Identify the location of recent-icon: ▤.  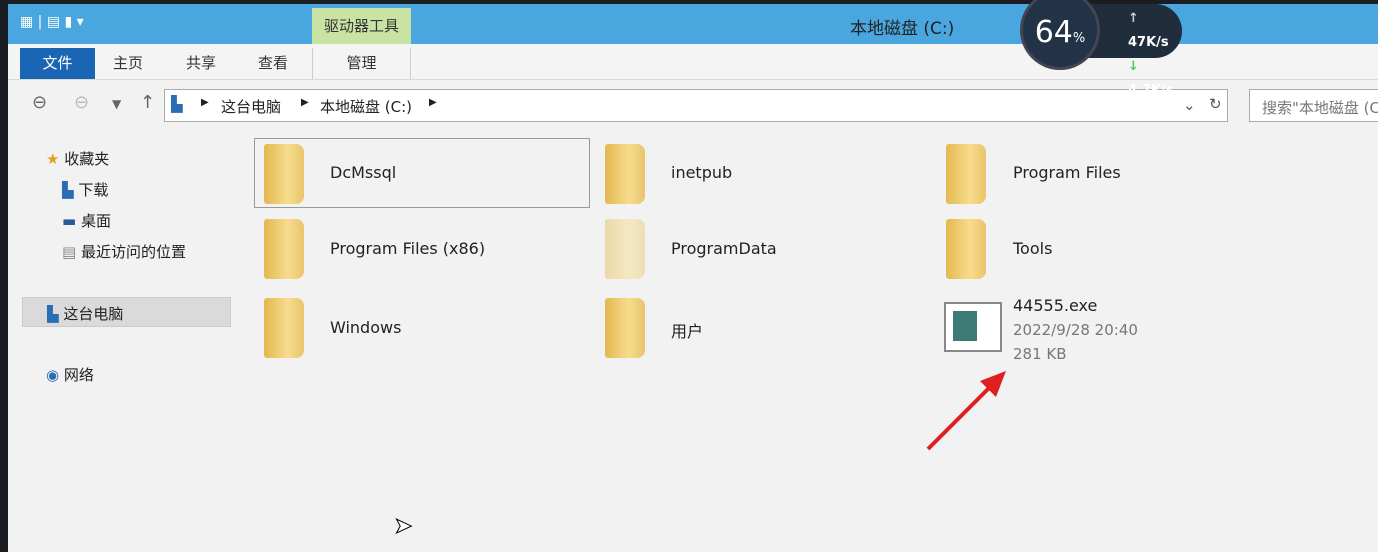
(69, 252).